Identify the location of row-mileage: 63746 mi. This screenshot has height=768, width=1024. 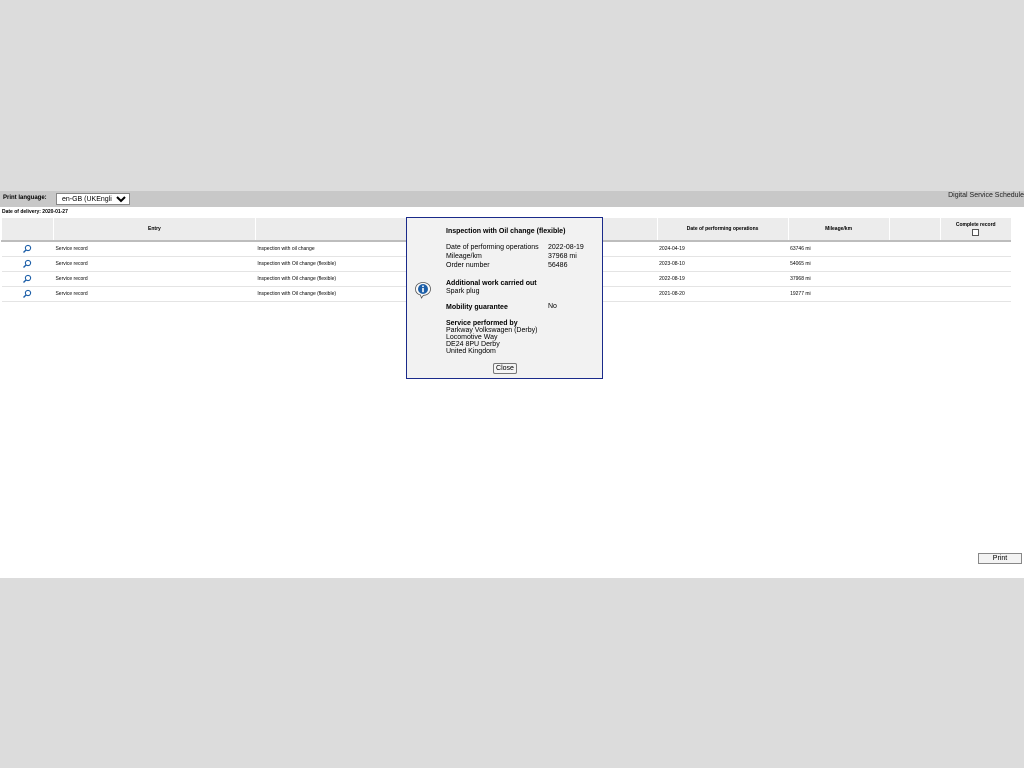
(839, 249).